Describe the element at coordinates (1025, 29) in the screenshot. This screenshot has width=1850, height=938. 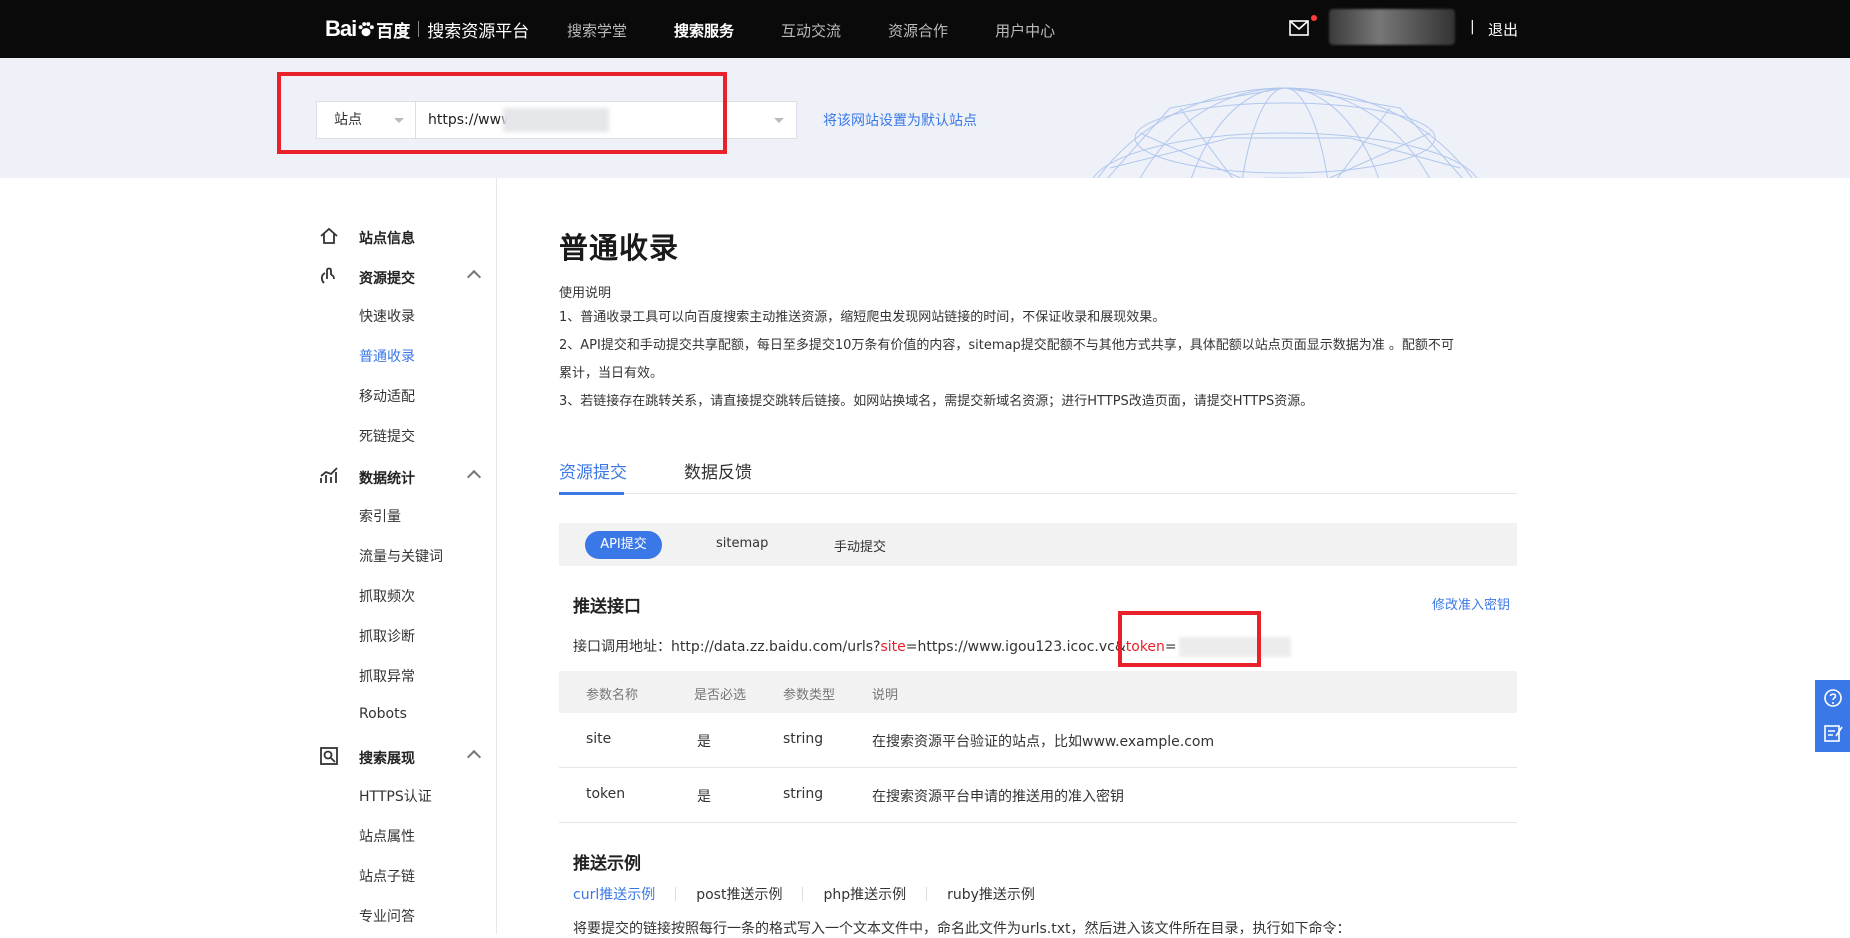
I see `nav-user-center: 用户中心` at that location.